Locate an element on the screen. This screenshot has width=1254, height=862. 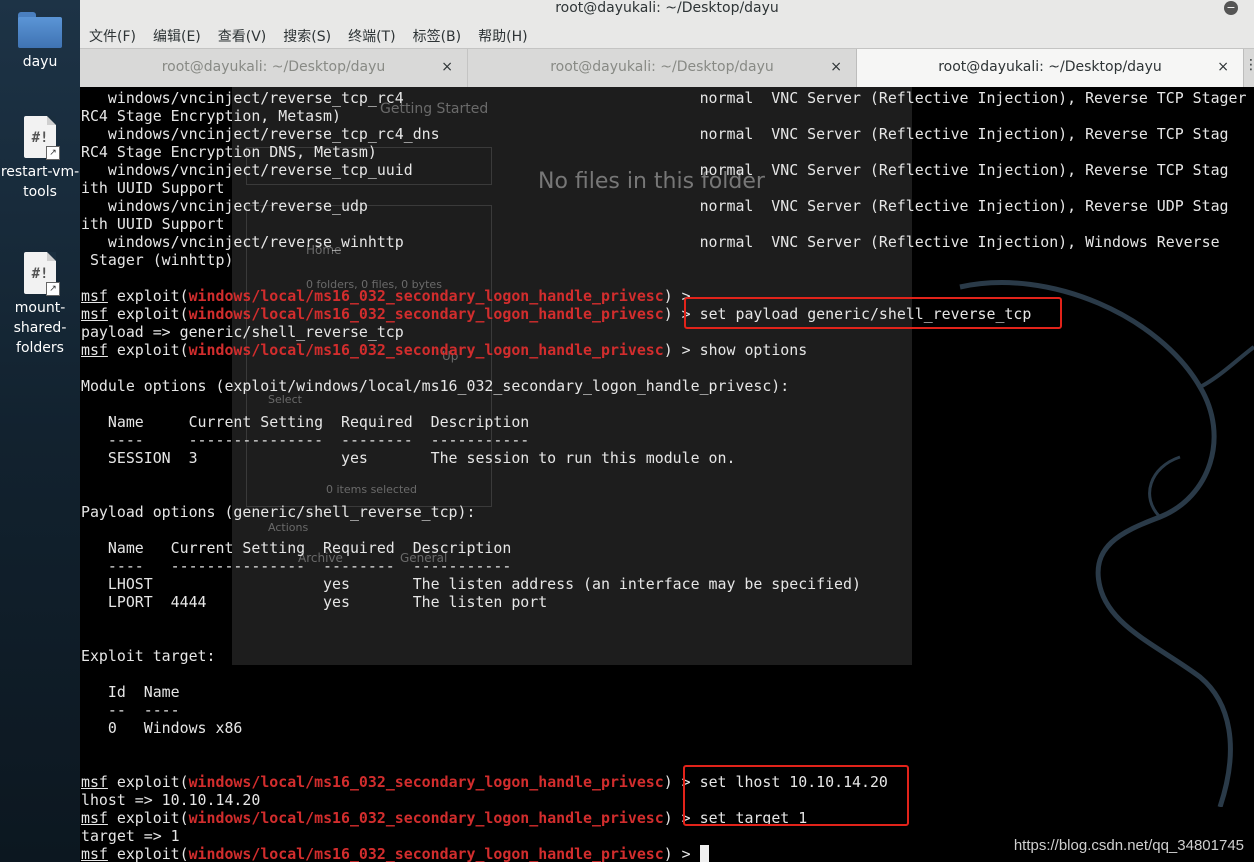
output-line: lhost => 10.10.14.20 is located at coordinates (171, 800).